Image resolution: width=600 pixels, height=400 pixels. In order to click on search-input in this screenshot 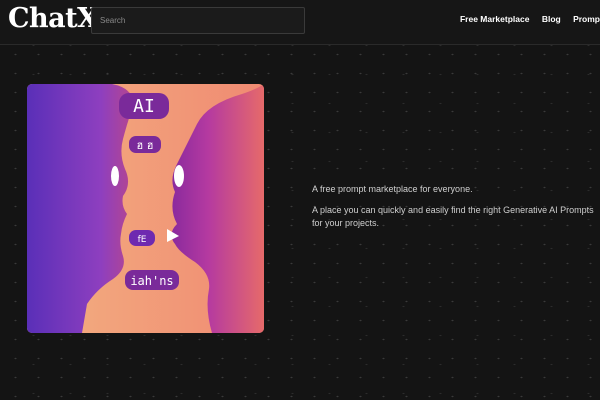, I will do `click(198, 20)`.